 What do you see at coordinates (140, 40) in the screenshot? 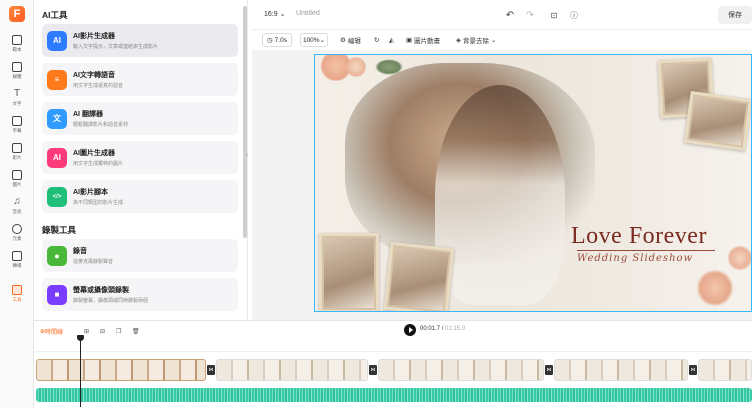
I see `tool-ai-video-generator: AI AI影片生成器 輸入文字提示，文章或連結來生成影片` at bounding box center [140, 40].